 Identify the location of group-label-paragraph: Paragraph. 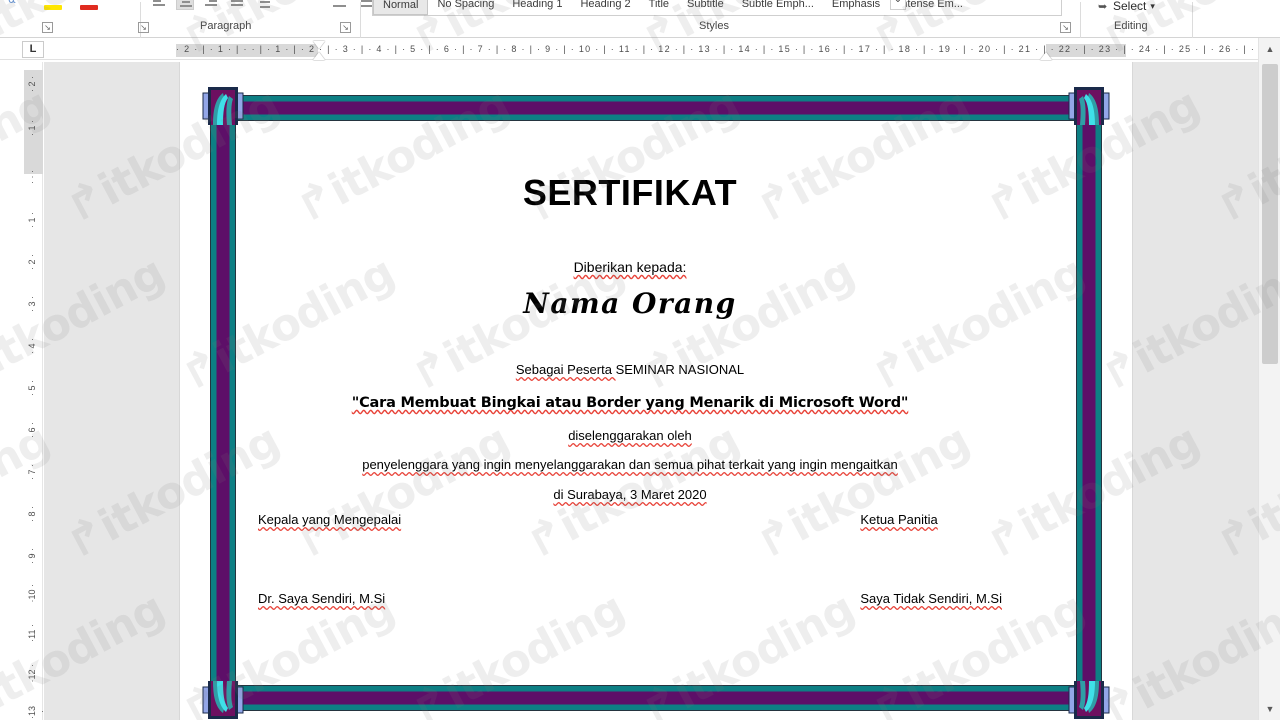
(226, 26).